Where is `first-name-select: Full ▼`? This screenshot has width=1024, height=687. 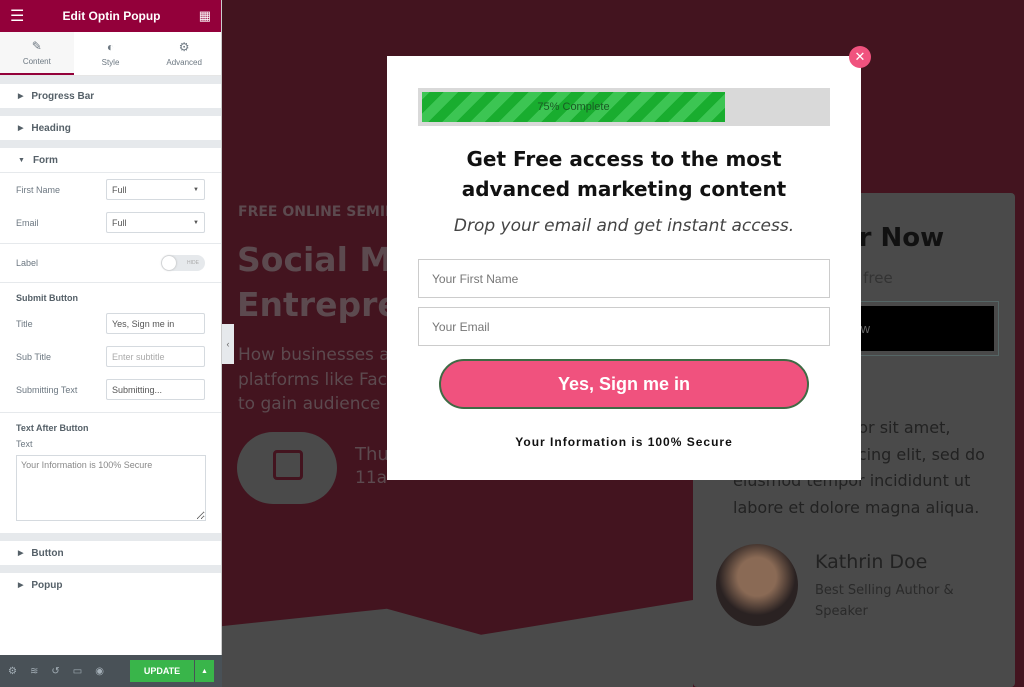
first-name-select: Full ▼ is located at coordinates (155, 189).